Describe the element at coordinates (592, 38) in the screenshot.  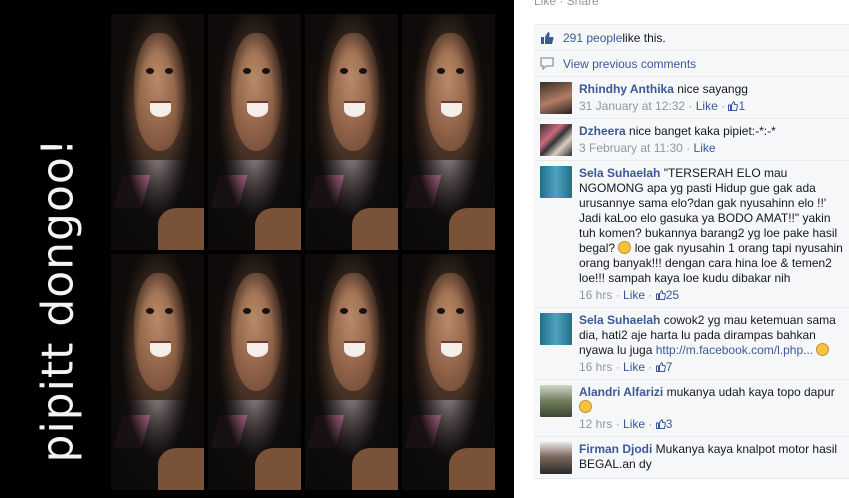
I see `likes-count-link: 291 people` at that location.